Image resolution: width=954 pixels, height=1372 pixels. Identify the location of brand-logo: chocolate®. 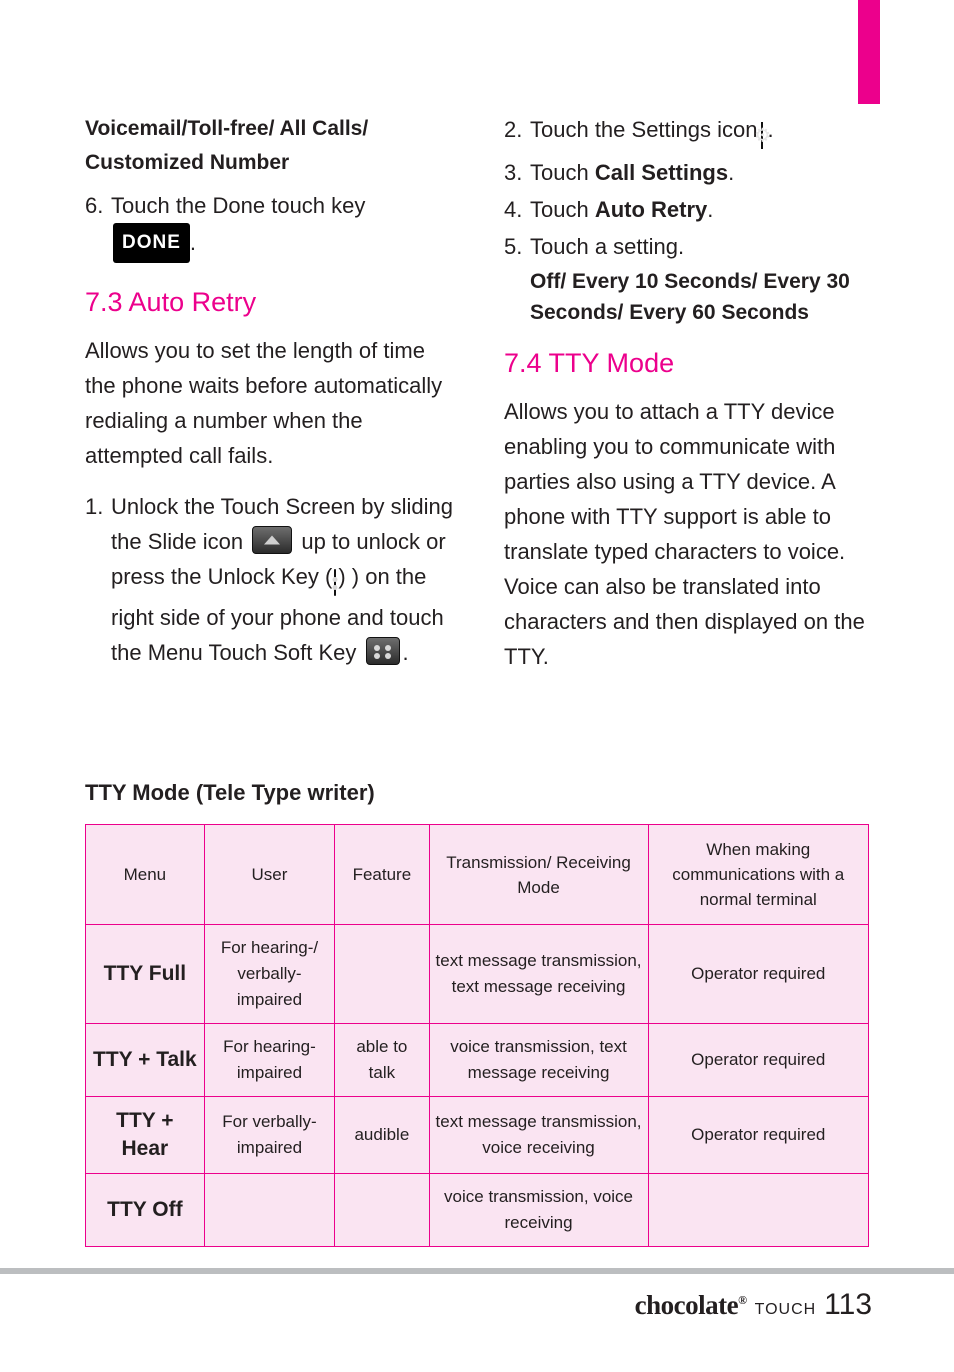
(691, 1305).